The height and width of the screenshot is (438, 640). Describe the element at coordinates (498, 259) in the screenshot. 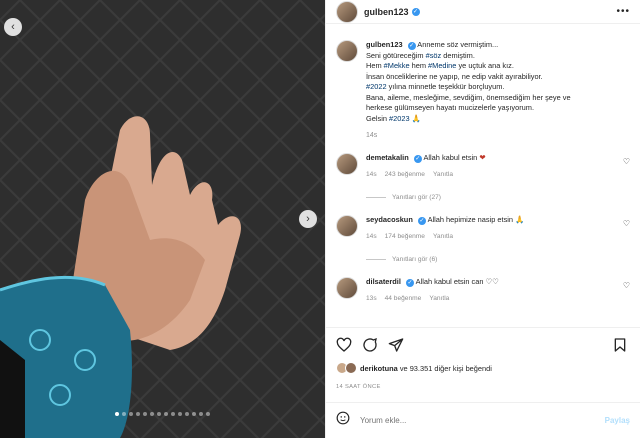

I see `view-replies-button: Yanıtları gör (6)` at that location.